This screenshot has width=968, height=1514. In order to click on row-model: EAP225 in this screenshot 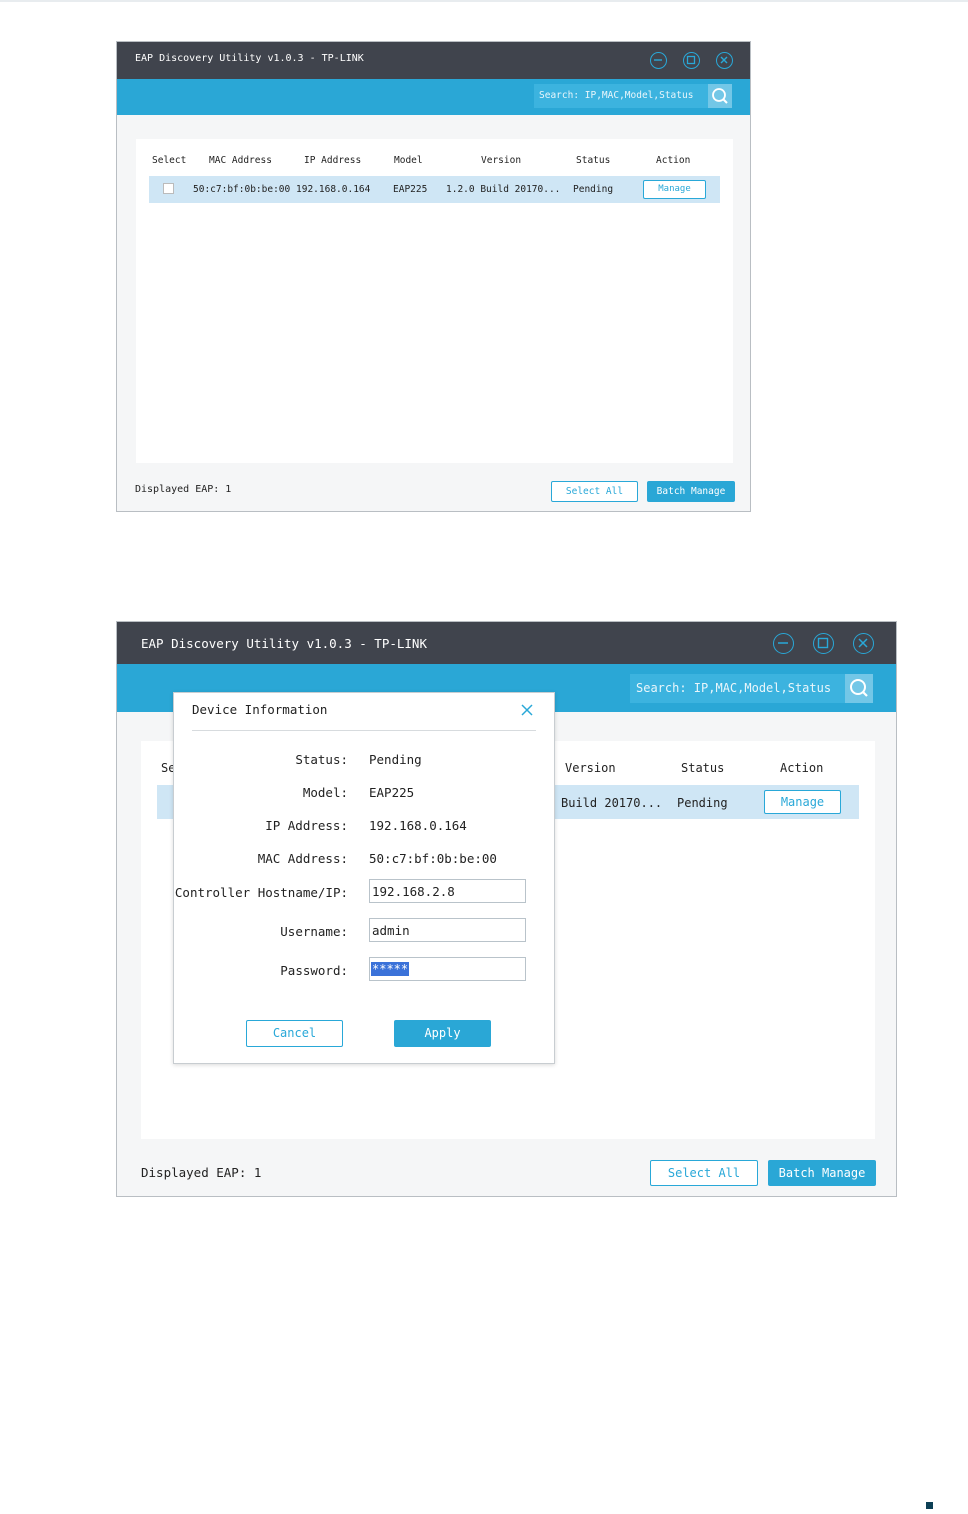, I will do `click(410, 189)`.